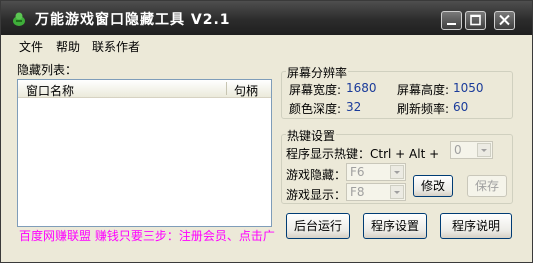  Describe the element at coordinates (451, 20) in the screenshot. I see `minimize-button` at that location.